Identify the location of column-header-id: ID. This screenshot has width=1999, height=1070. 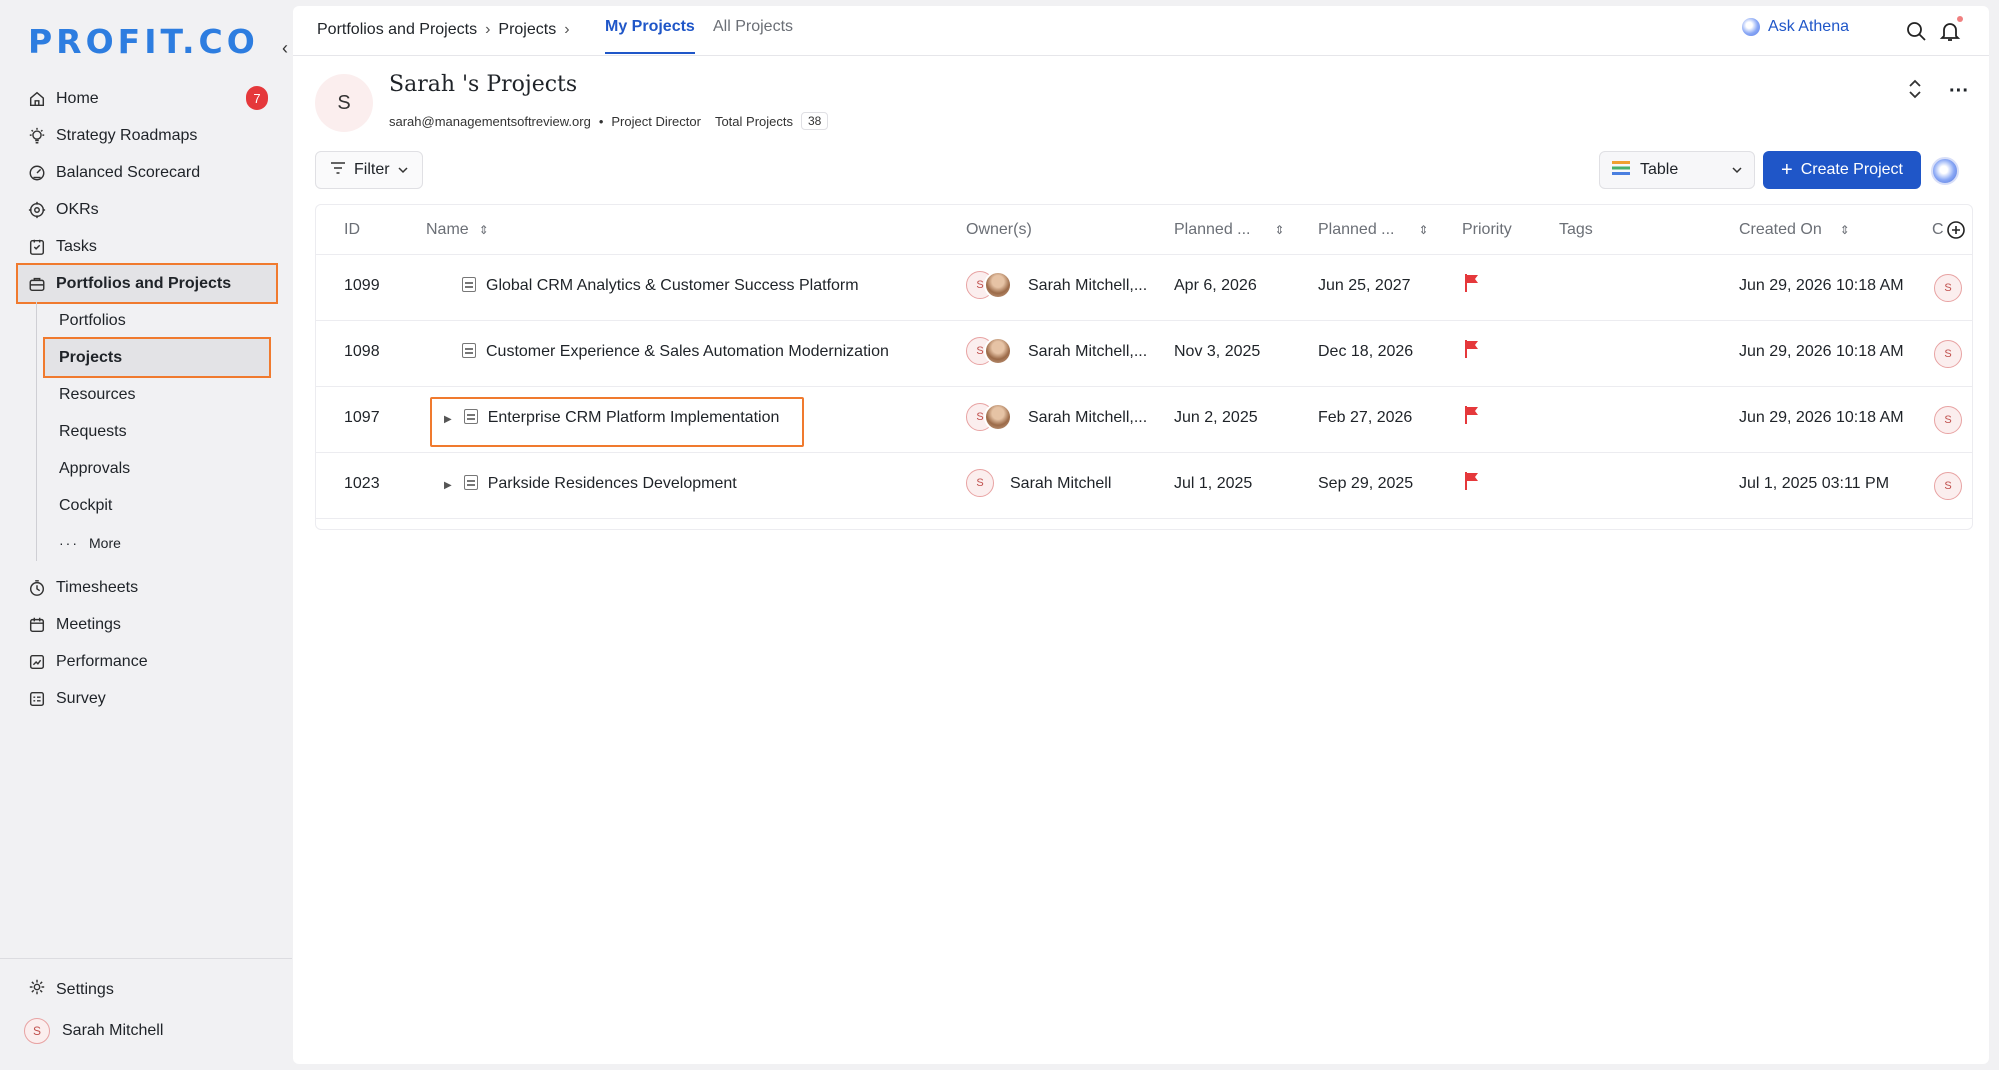
(352, 230).